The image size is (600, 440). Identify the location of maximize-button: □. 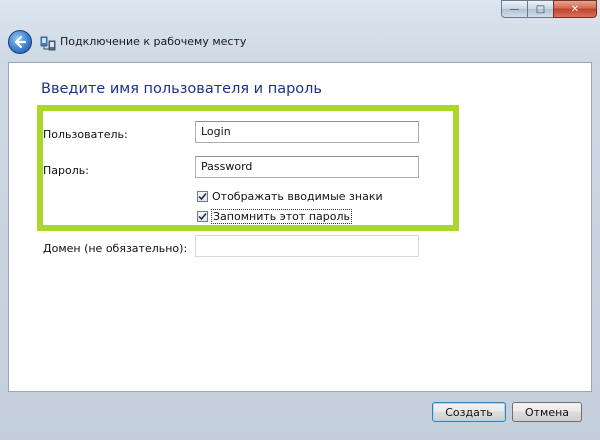
(540, 9).